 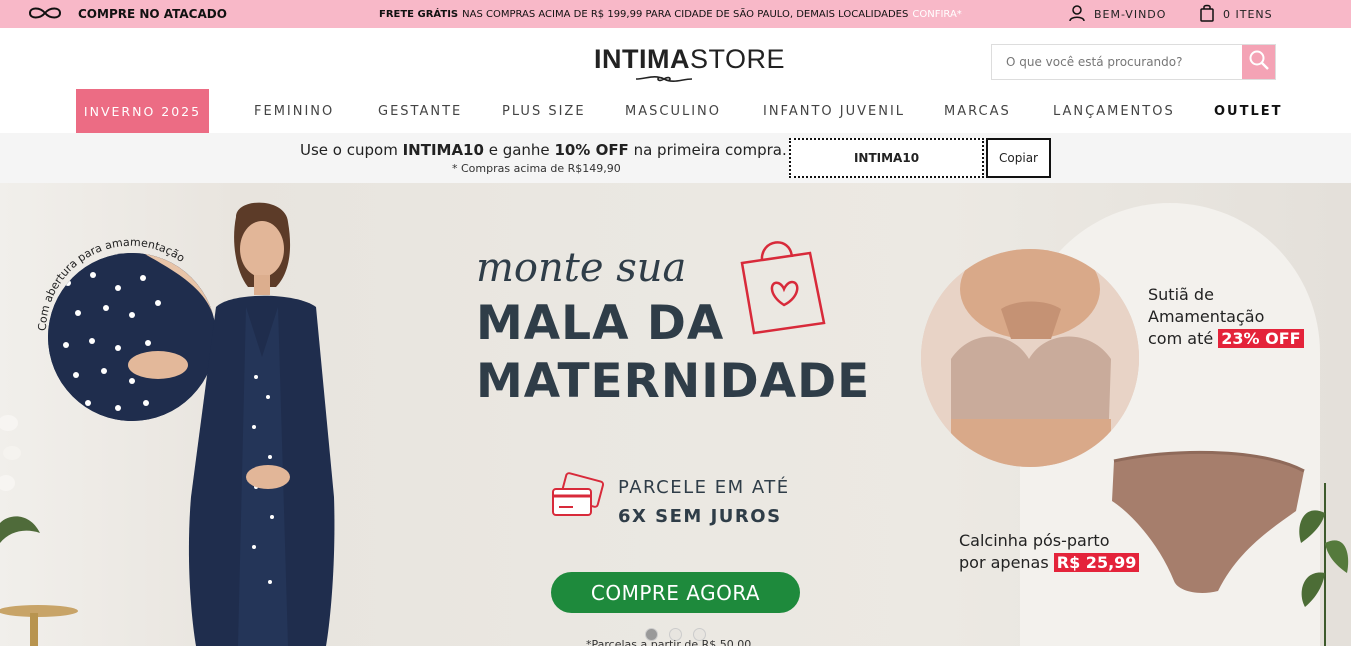 I want to click on shop-now-button: COMPRE AGORA, so click(x=675, y=592).